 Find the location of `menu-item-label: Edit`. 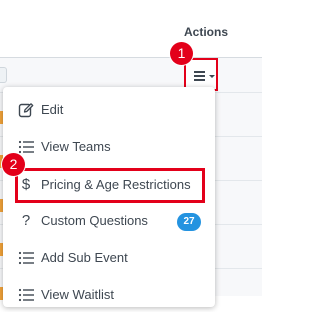

menu-item-label: Edit is located at coordinates (52, 109).